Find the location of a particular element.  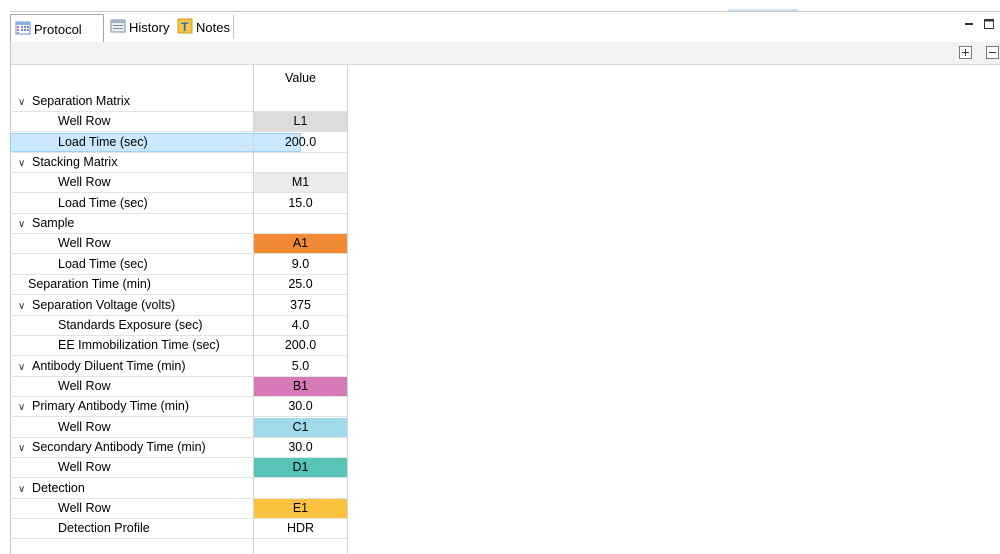

row-label: Secondary Antibody Time (min) is located at coordinates (119, 446).